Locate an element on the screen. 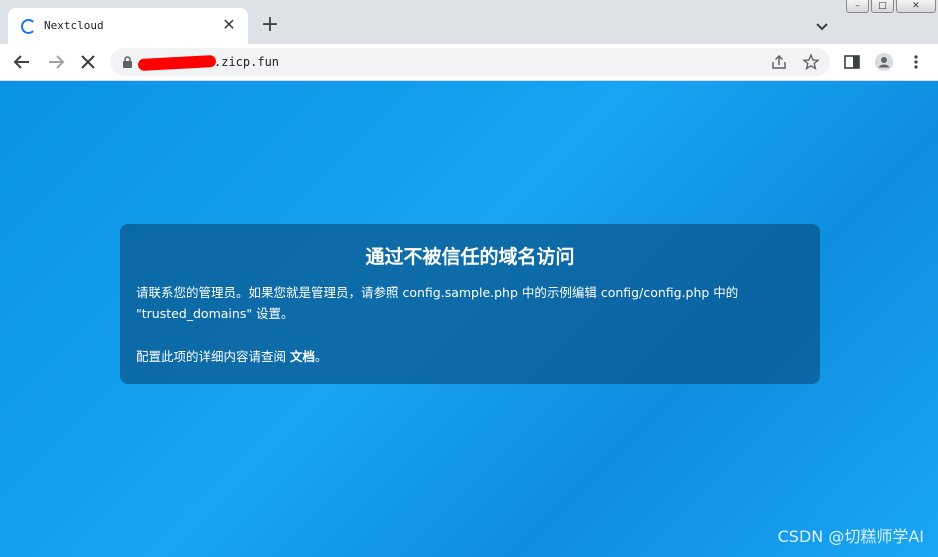 The width and height of the screenshot is (938, 557). profile-avatar-icon is located at coordinates (884, 62).